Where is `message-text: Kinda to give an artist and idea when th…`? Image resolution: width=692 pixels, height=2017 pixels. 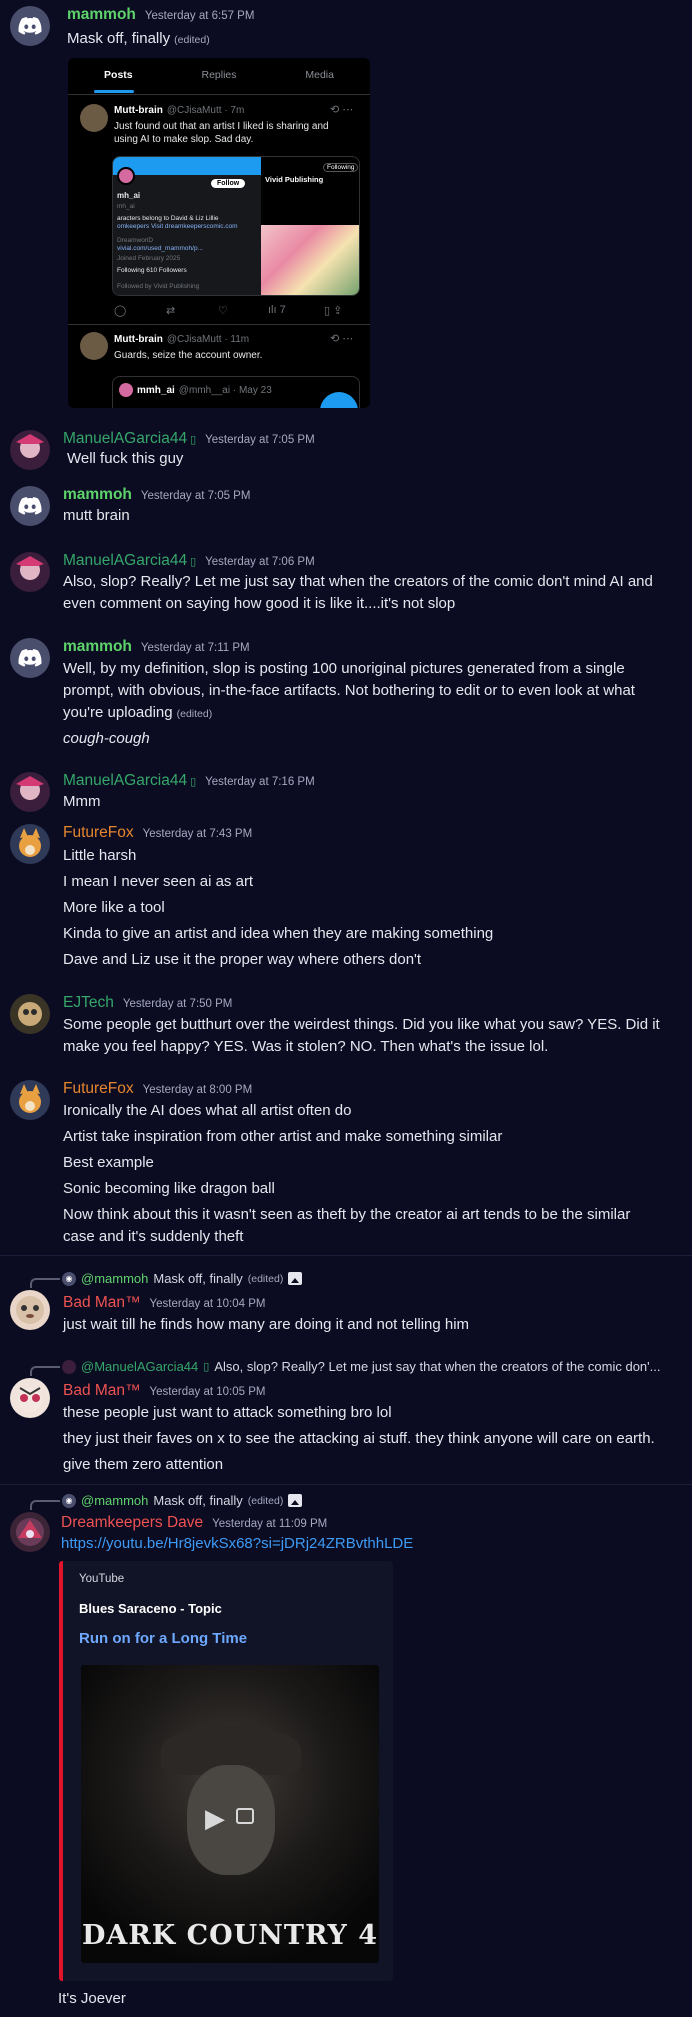
message-text: Kinda to give an artist and idea when th… is located at coordinates (278, 933).